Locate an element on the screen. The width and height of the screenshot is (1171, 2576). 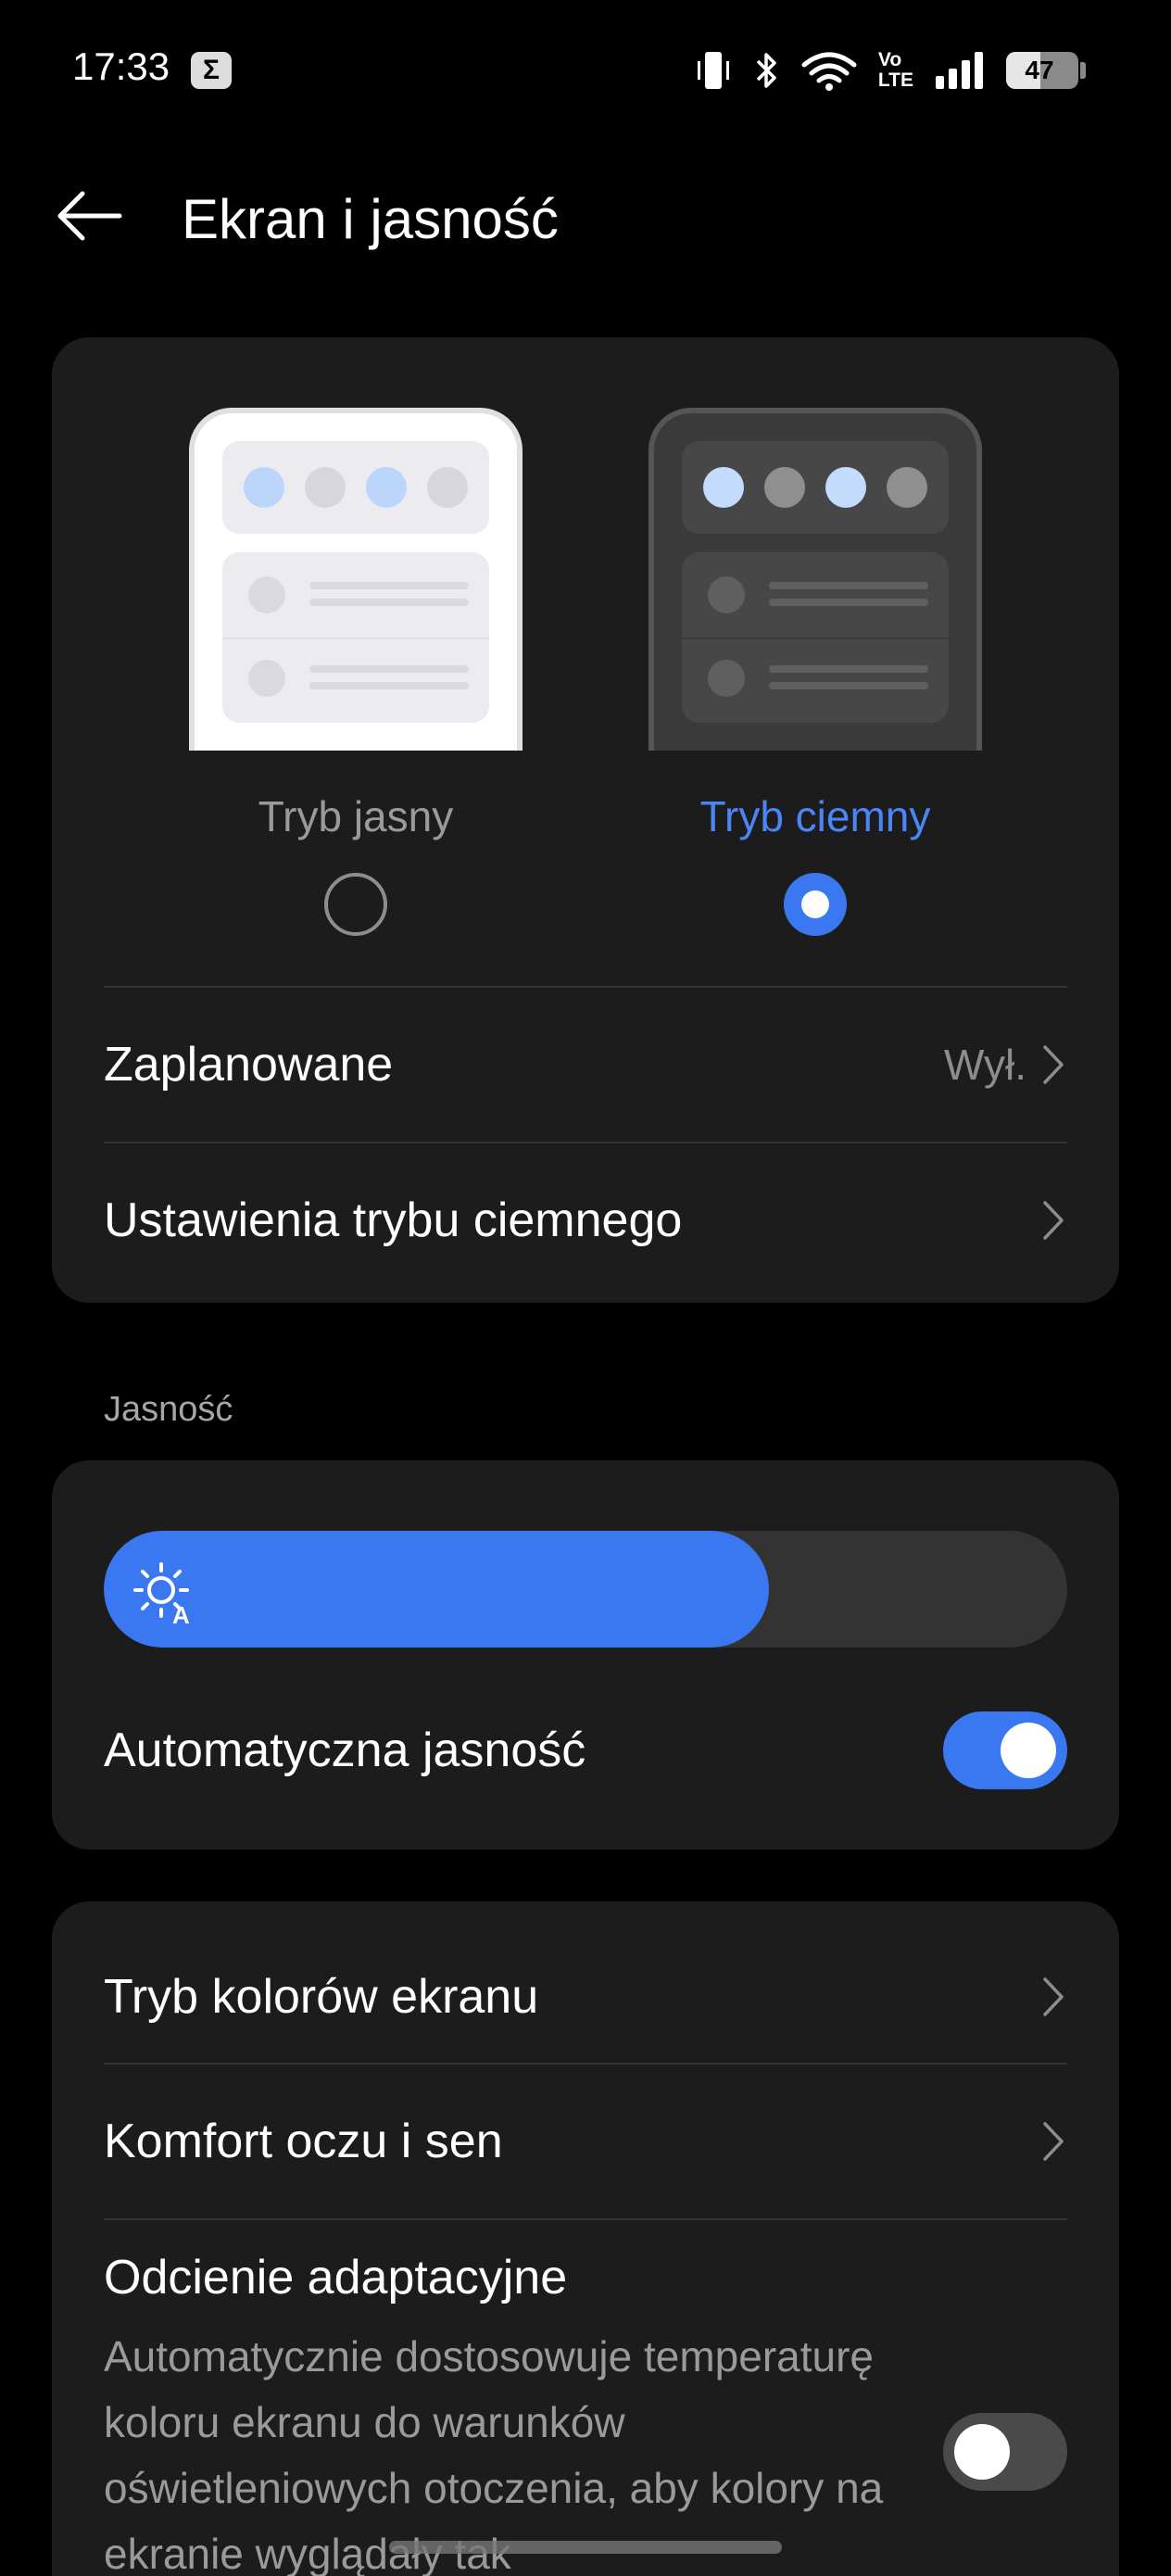
brightness-card: A Automatyczna jasność is located at coordinates (585, 1655).